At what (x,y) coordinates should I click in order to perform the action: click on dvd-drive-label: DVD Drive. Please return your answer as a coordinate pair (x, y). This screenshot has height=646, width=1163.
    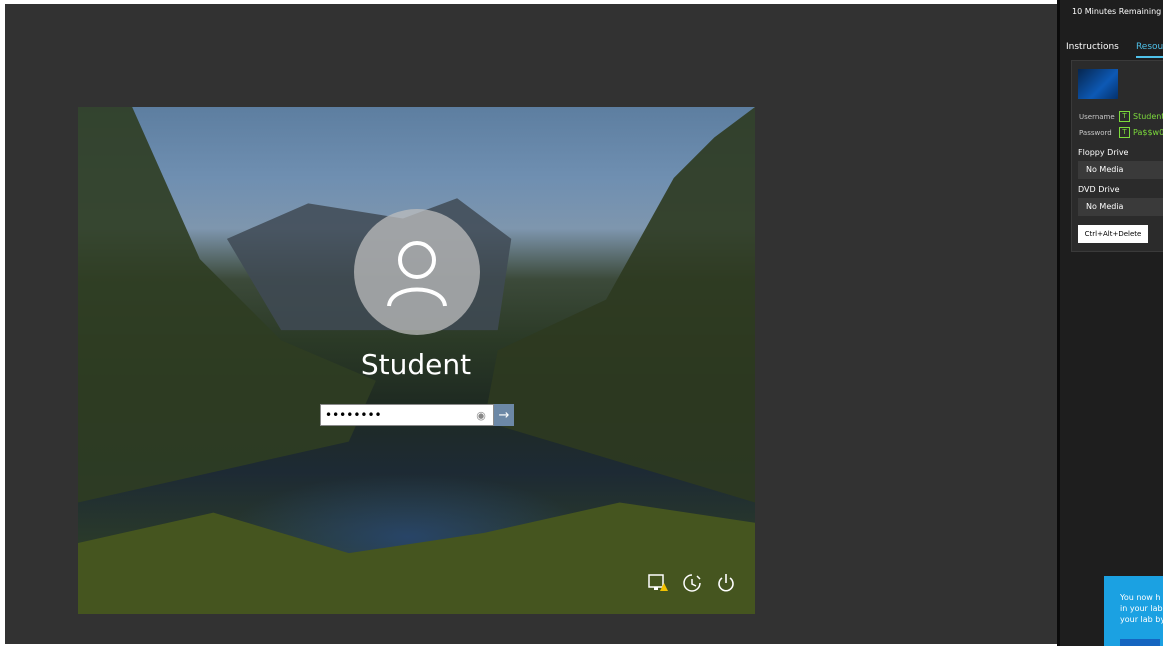
    Looking at the image, I should click on (1099, 189).